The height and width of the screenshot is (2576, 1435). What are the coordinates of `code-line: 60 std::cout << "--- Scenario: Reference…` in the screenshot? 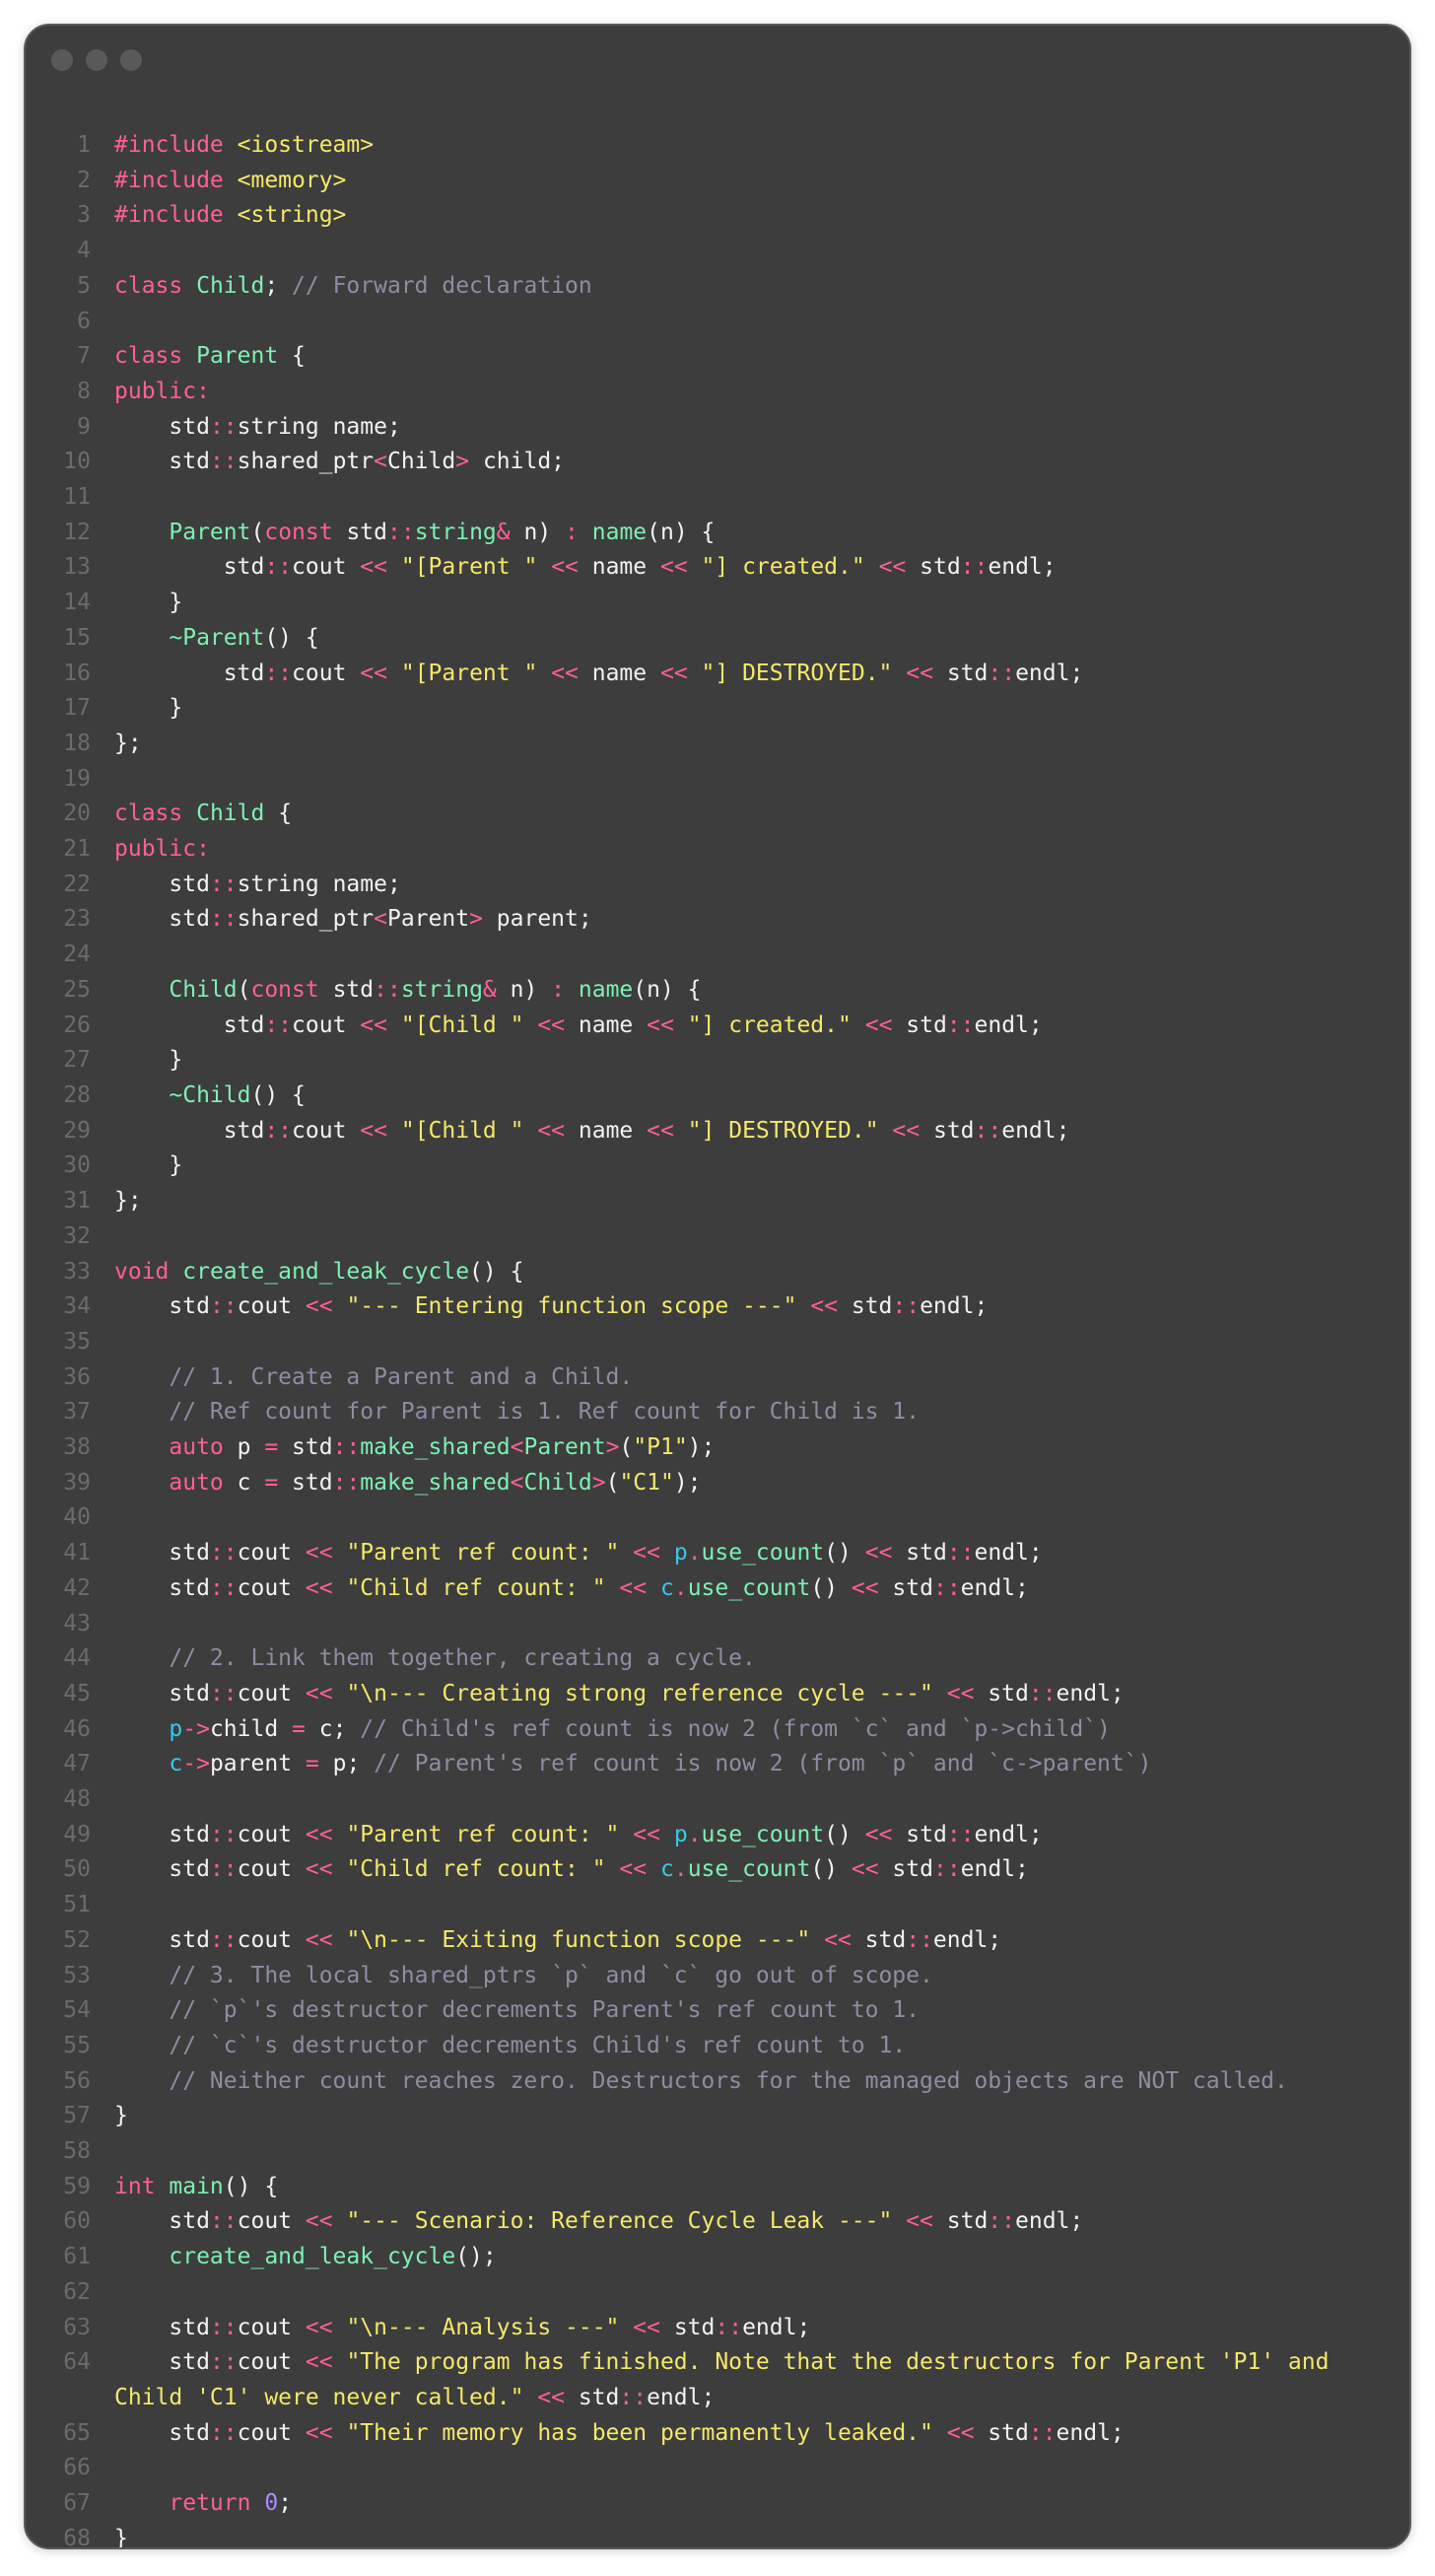 It's located at (717, 2222).